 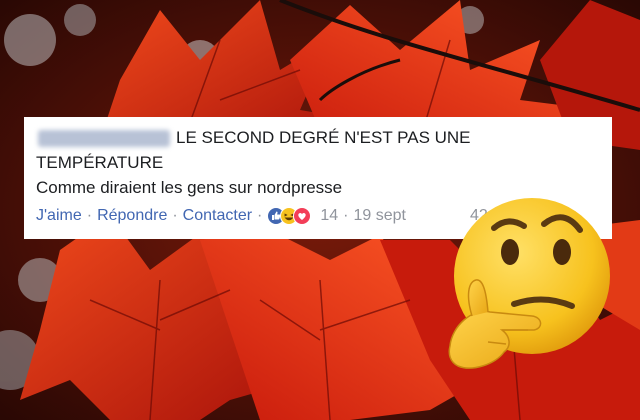 What do you see at coordinates (529, 283) in the screenshot?
I see `thinking-face-emoji` at bounding box center [529, 283].